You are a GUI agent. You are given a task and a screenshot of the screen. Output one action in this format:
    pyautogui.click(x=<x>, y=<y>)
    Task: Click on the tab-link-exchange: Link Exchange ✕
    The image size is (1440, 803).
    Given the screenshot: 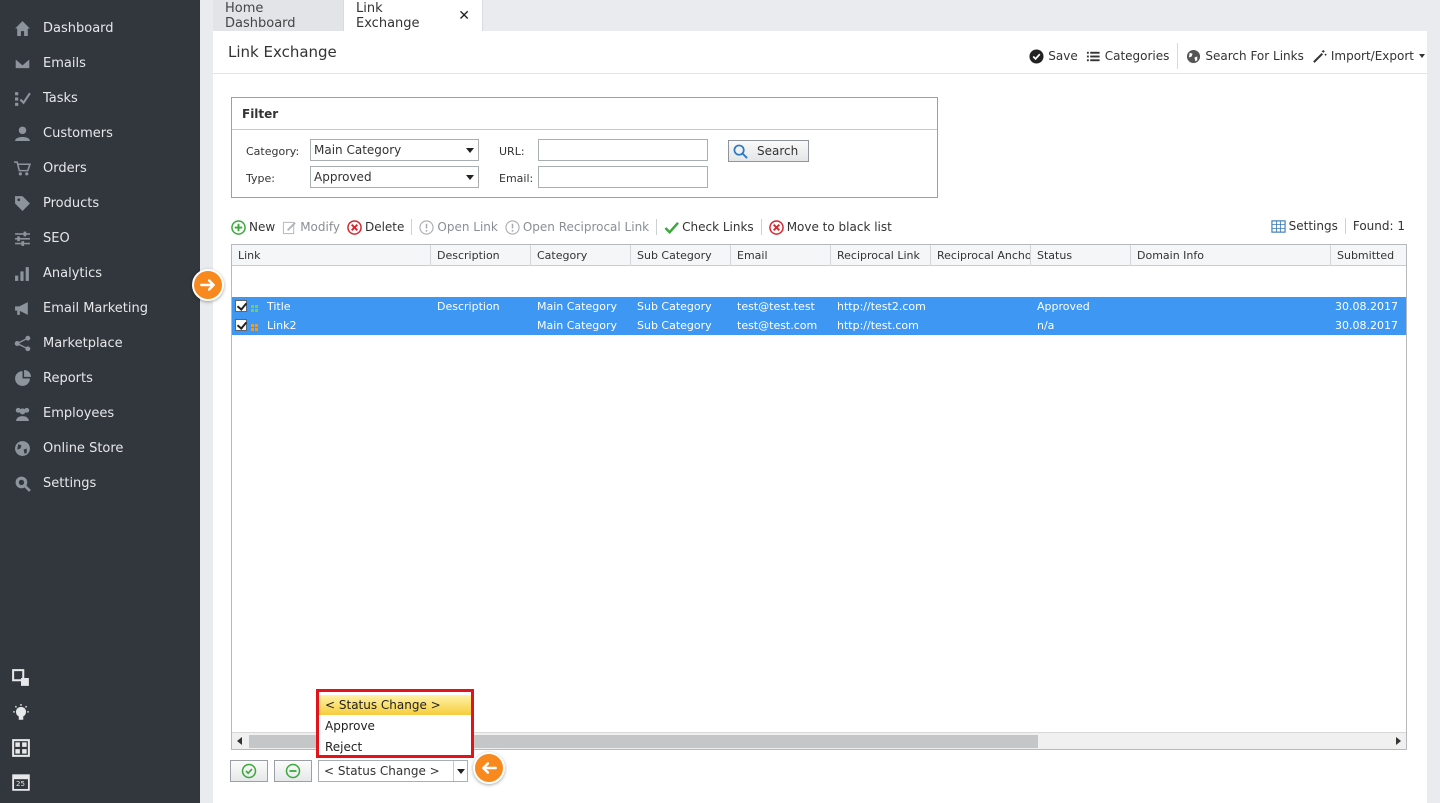 What is the action you would take?
    pyautogui.click(x=413, y=15)
    